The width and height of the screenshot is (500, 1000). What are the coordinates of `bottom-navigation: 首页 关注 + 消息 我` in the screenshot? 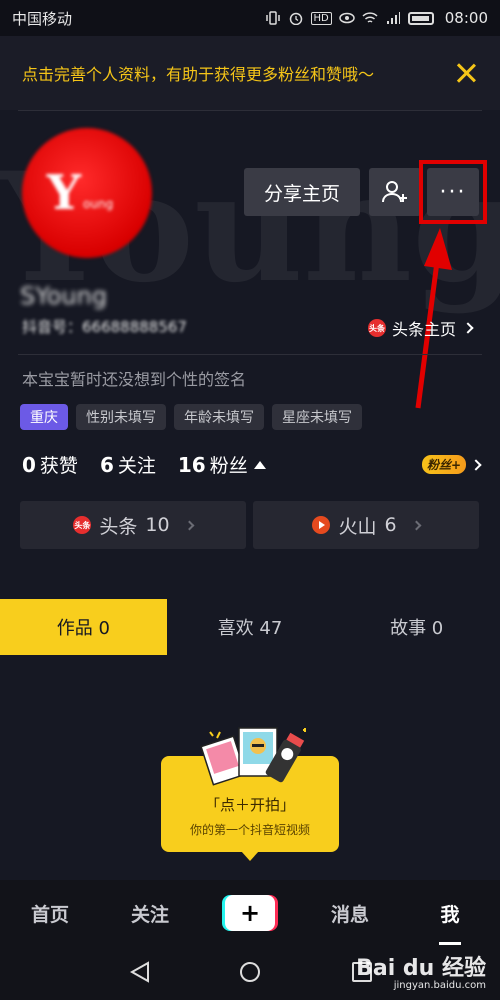 It's located at (250, 913).